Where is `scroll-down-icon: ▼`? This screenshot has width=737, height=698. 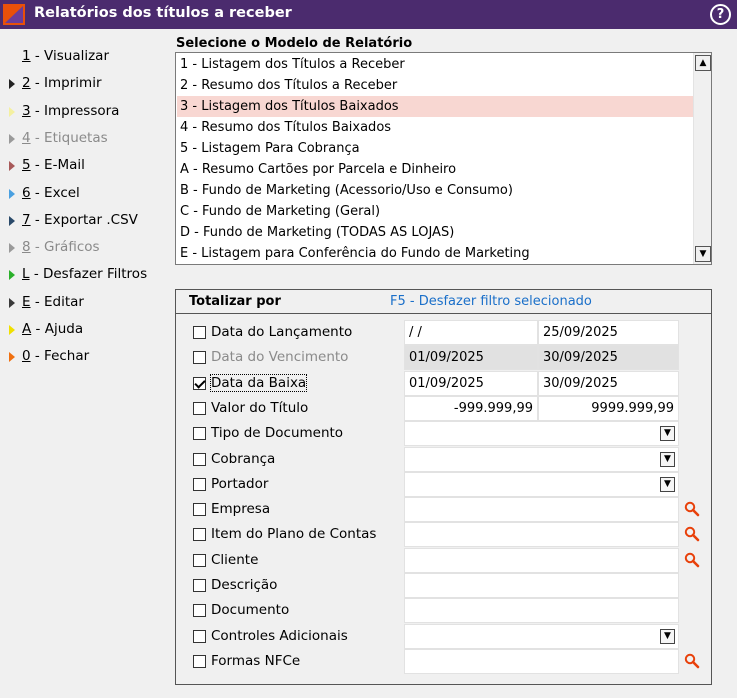 scroll-down-icon: ▼ is located at coordinates (703, 254).